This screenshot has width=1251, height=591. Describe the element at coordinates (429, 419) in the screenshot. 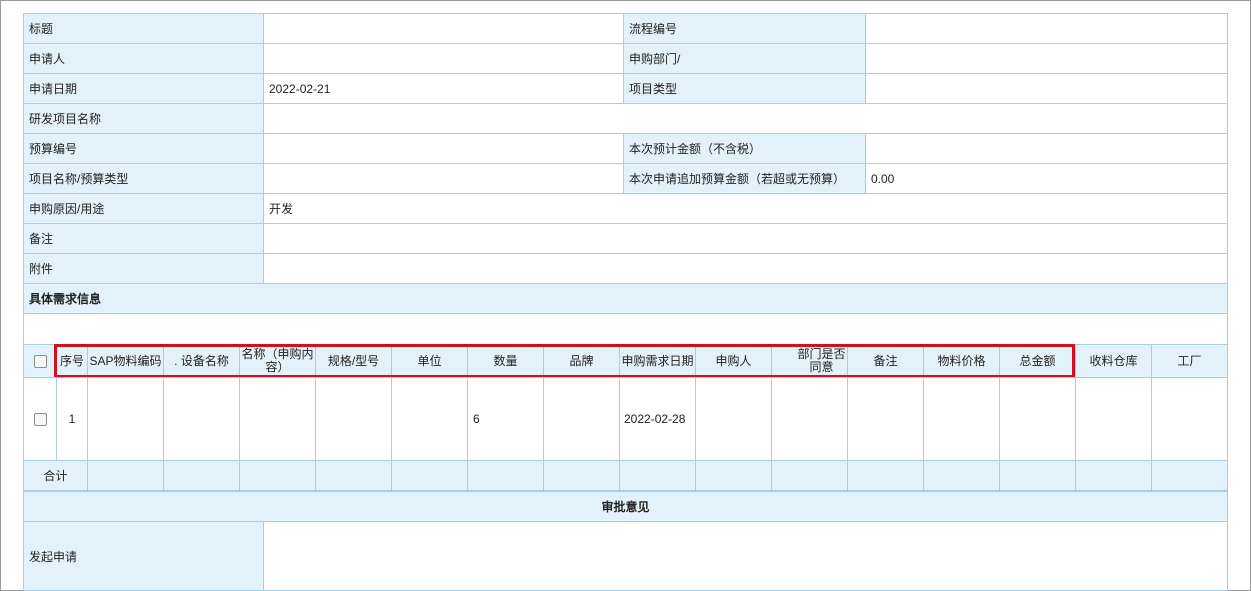

I see `row-unit` at that location.